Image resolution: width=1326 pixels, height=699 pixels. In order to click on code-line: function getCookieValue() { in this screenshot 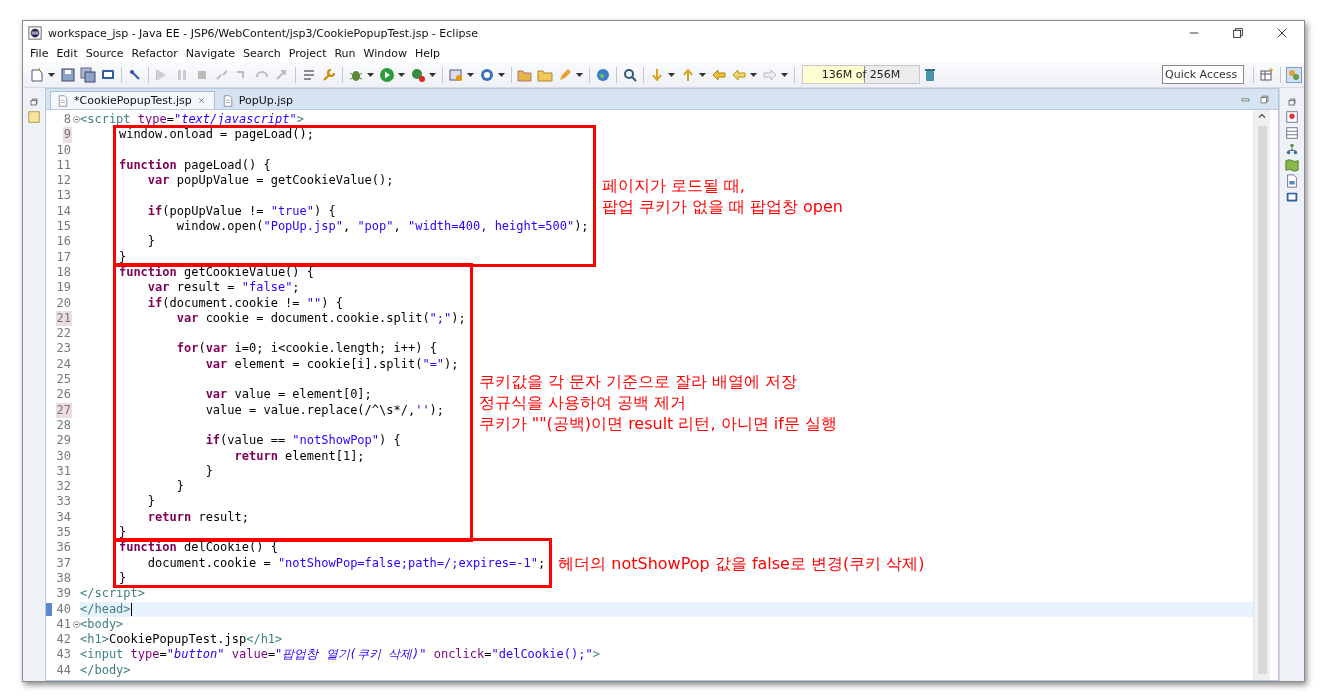, I will do `click(216, 272)`.